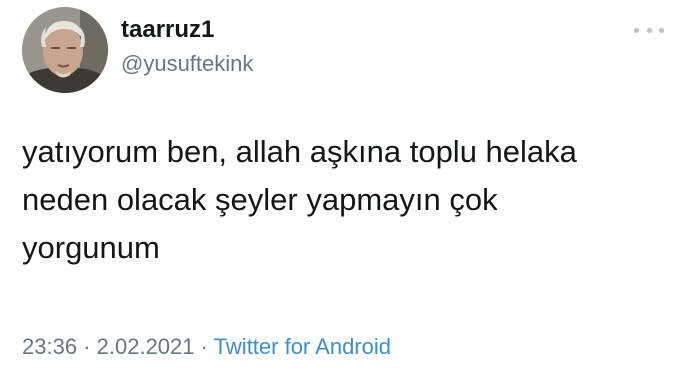  Describe the element at coordinates (260, 199) in the screenshot. I see `tweet-text-line: neden olacak şeyler yapmayın çok` at that location.